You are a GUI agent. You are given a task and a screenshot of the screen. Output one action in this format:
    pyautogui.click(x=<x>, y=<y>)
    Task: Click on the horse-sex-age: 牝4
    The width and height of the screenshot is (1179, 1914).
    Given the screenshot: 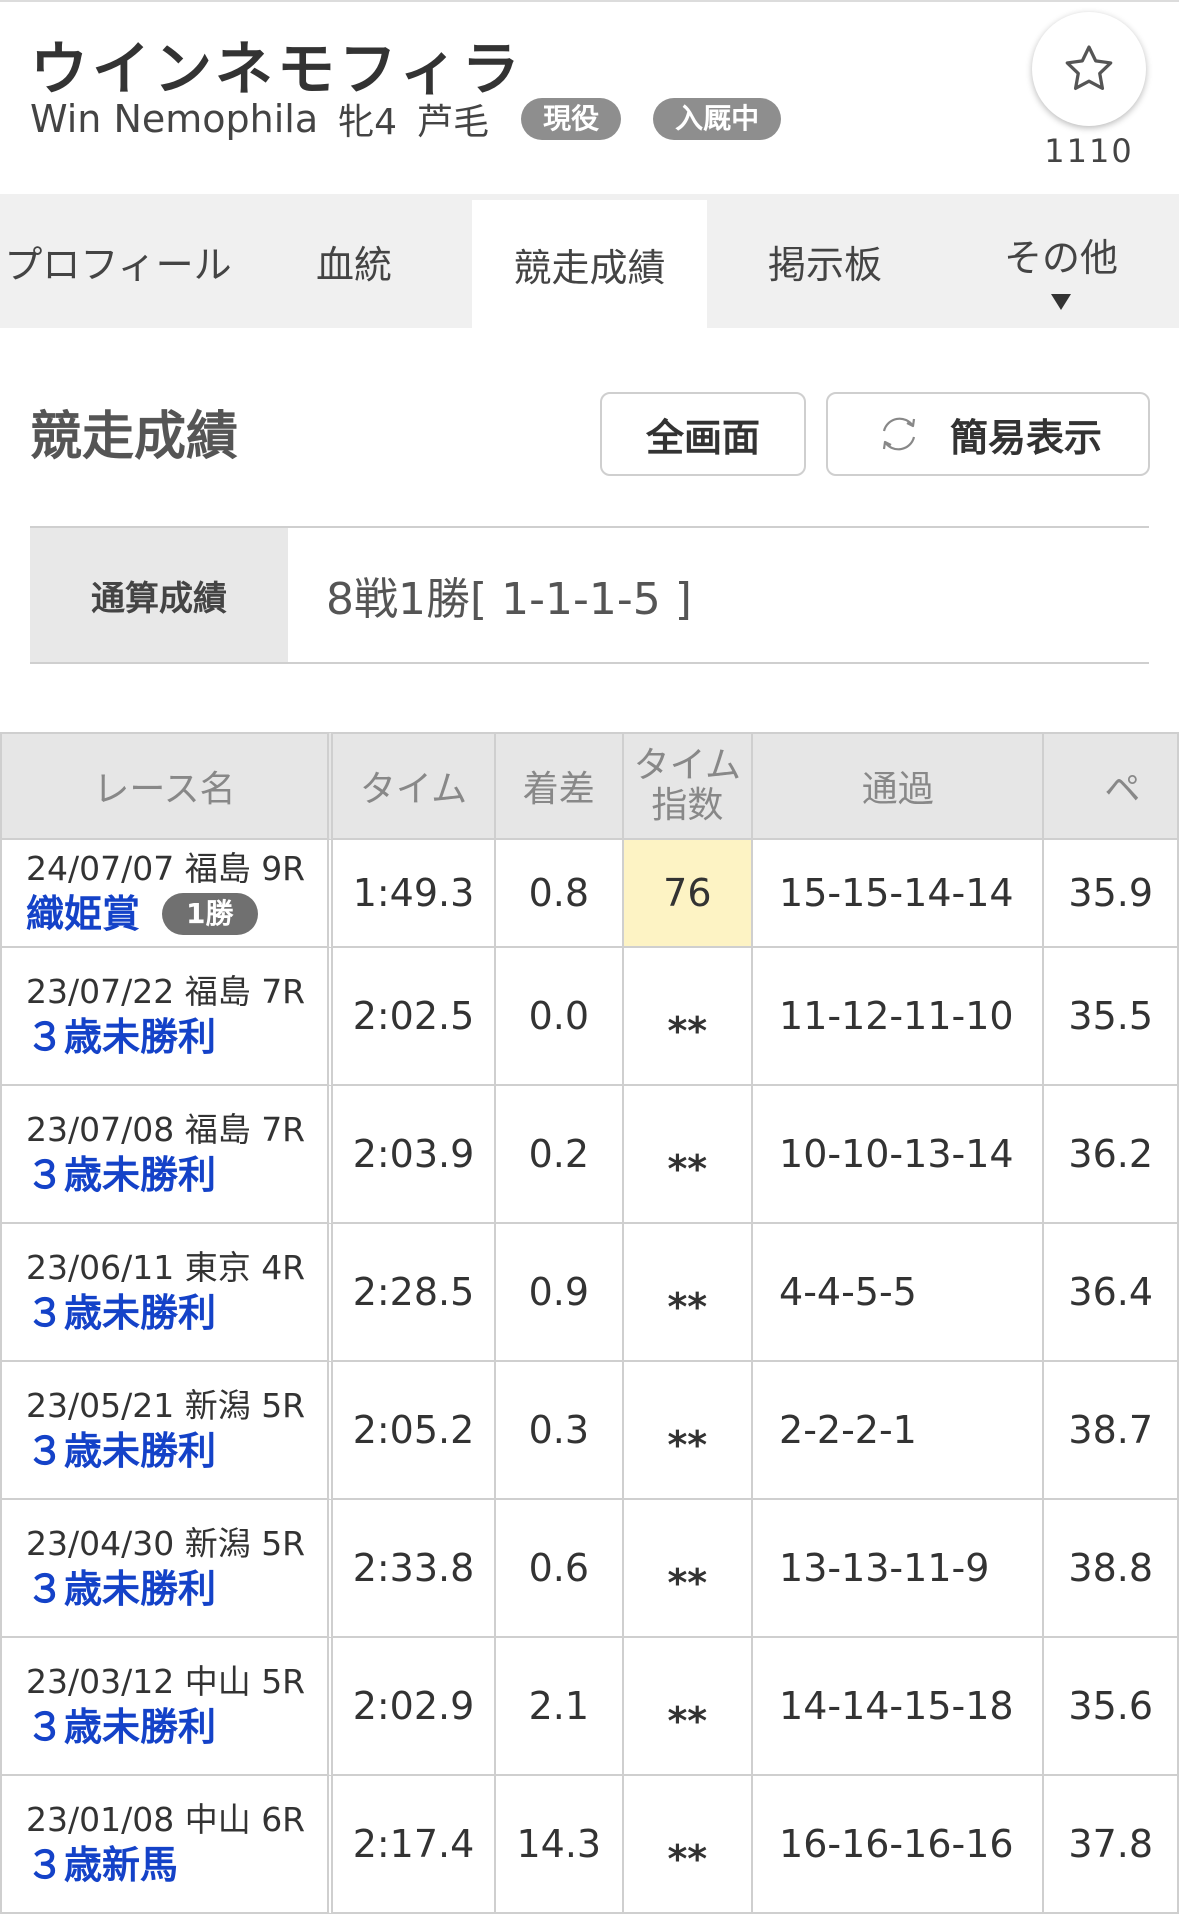 What is the action you would take?
    pyautogui.click(x=368, y=122)
    